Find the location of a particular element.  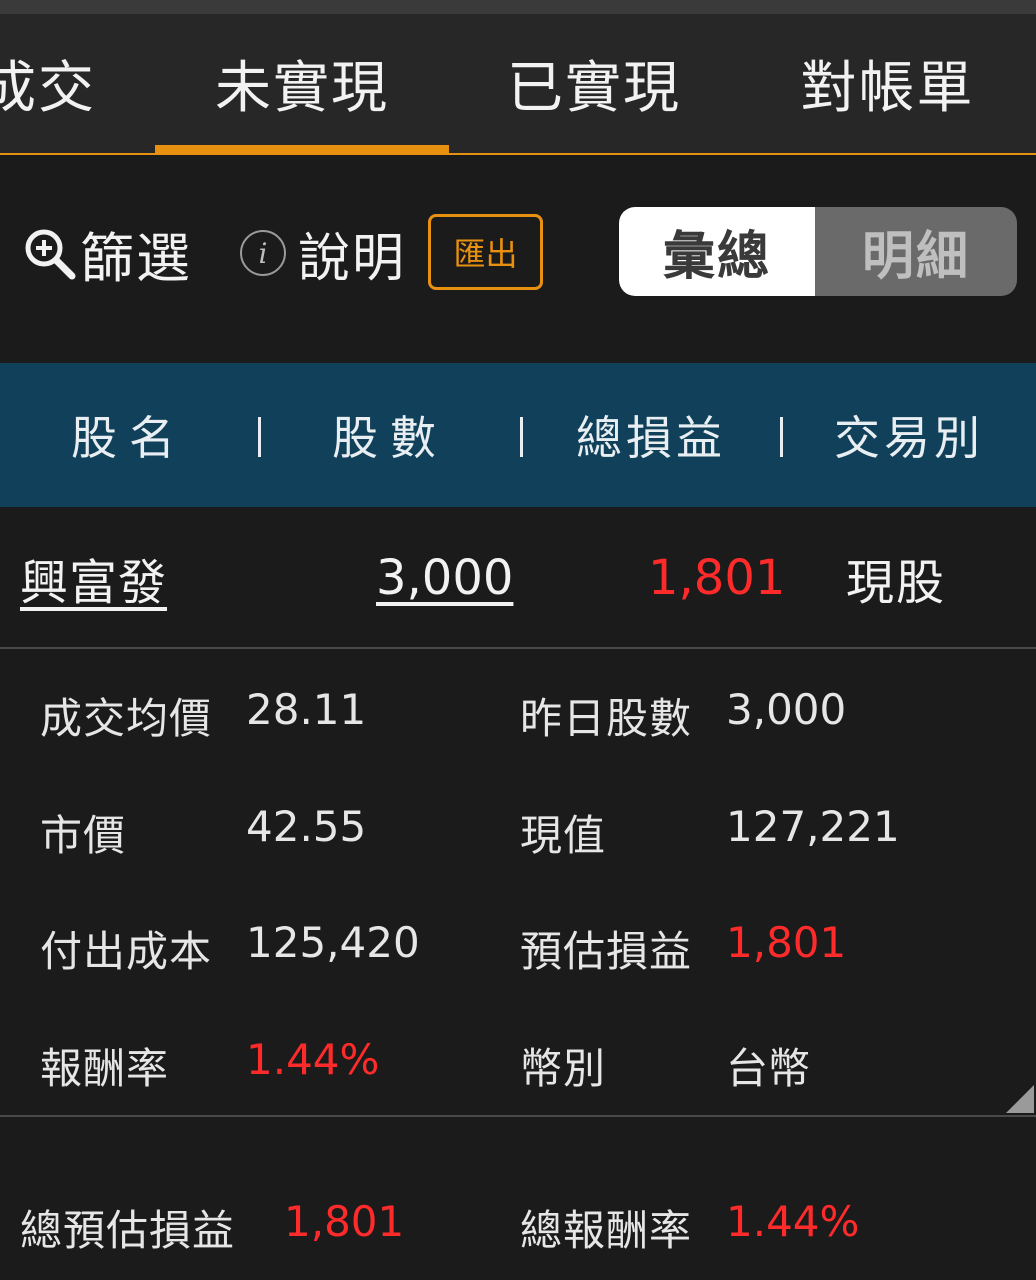

summary-footer: 總預估損益 1,801 總報酬率 1.44% is located at coordinates (518, 1199).